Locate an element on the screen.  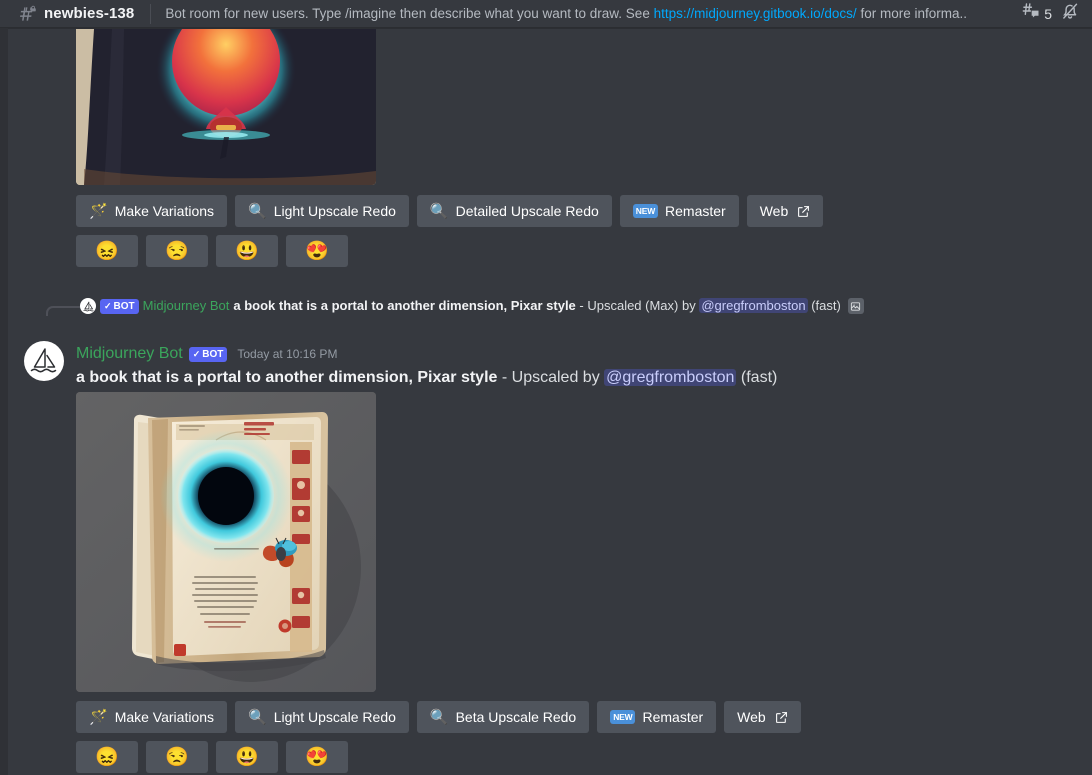
thread-count: 5 is located at coordinates (1048, 13).